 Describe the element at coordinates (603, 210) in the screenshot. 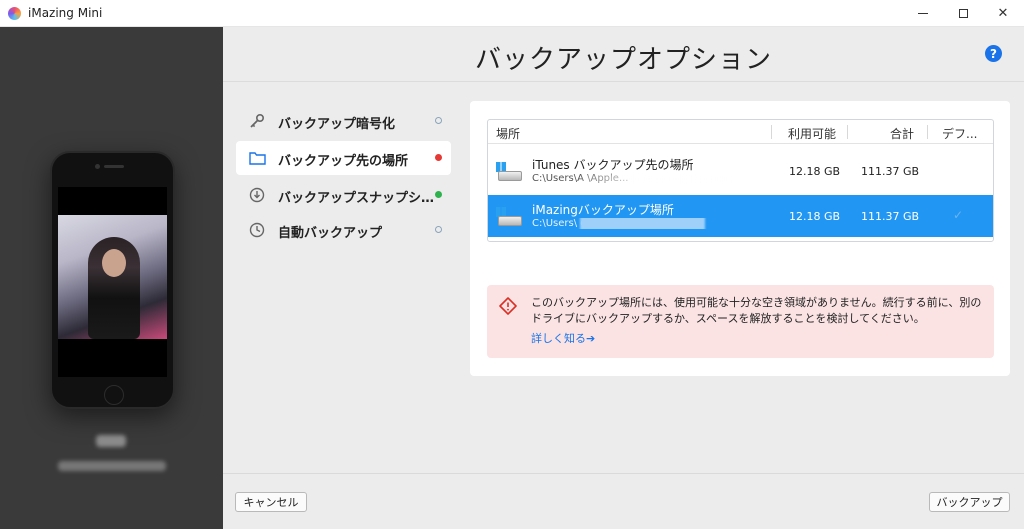

I see `location-name: iMazingバックアップ場所` at that location.